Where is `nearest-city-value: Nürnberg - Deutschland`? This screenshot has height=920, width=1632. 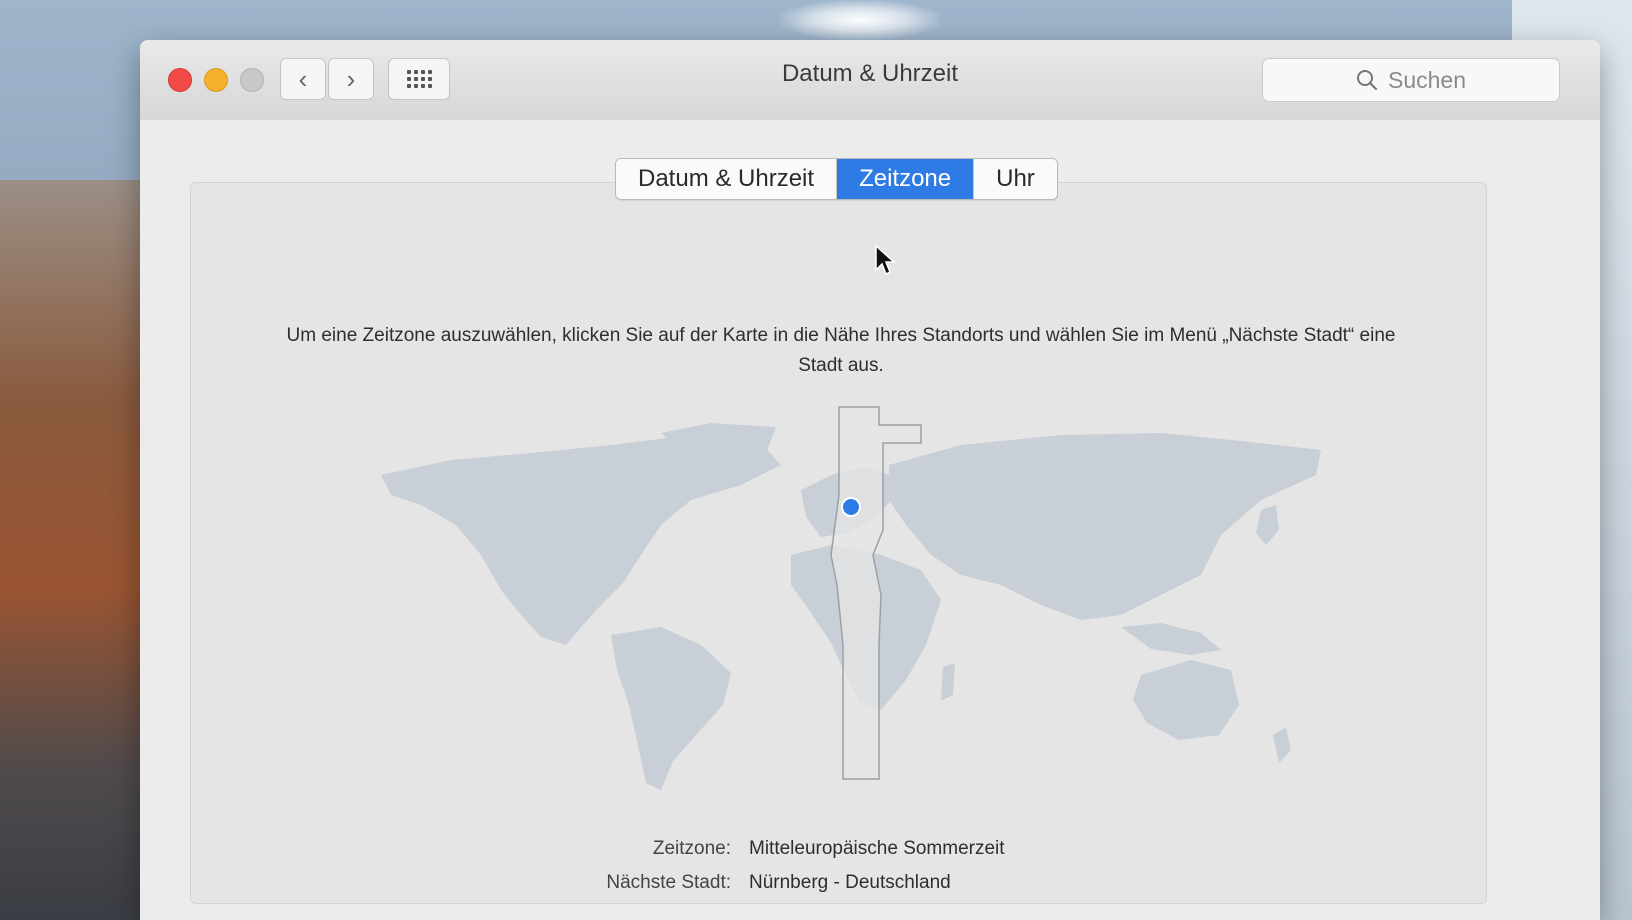 nearest-city-value: Nürnberg - Deutschland is located at coordinates (850, 883).